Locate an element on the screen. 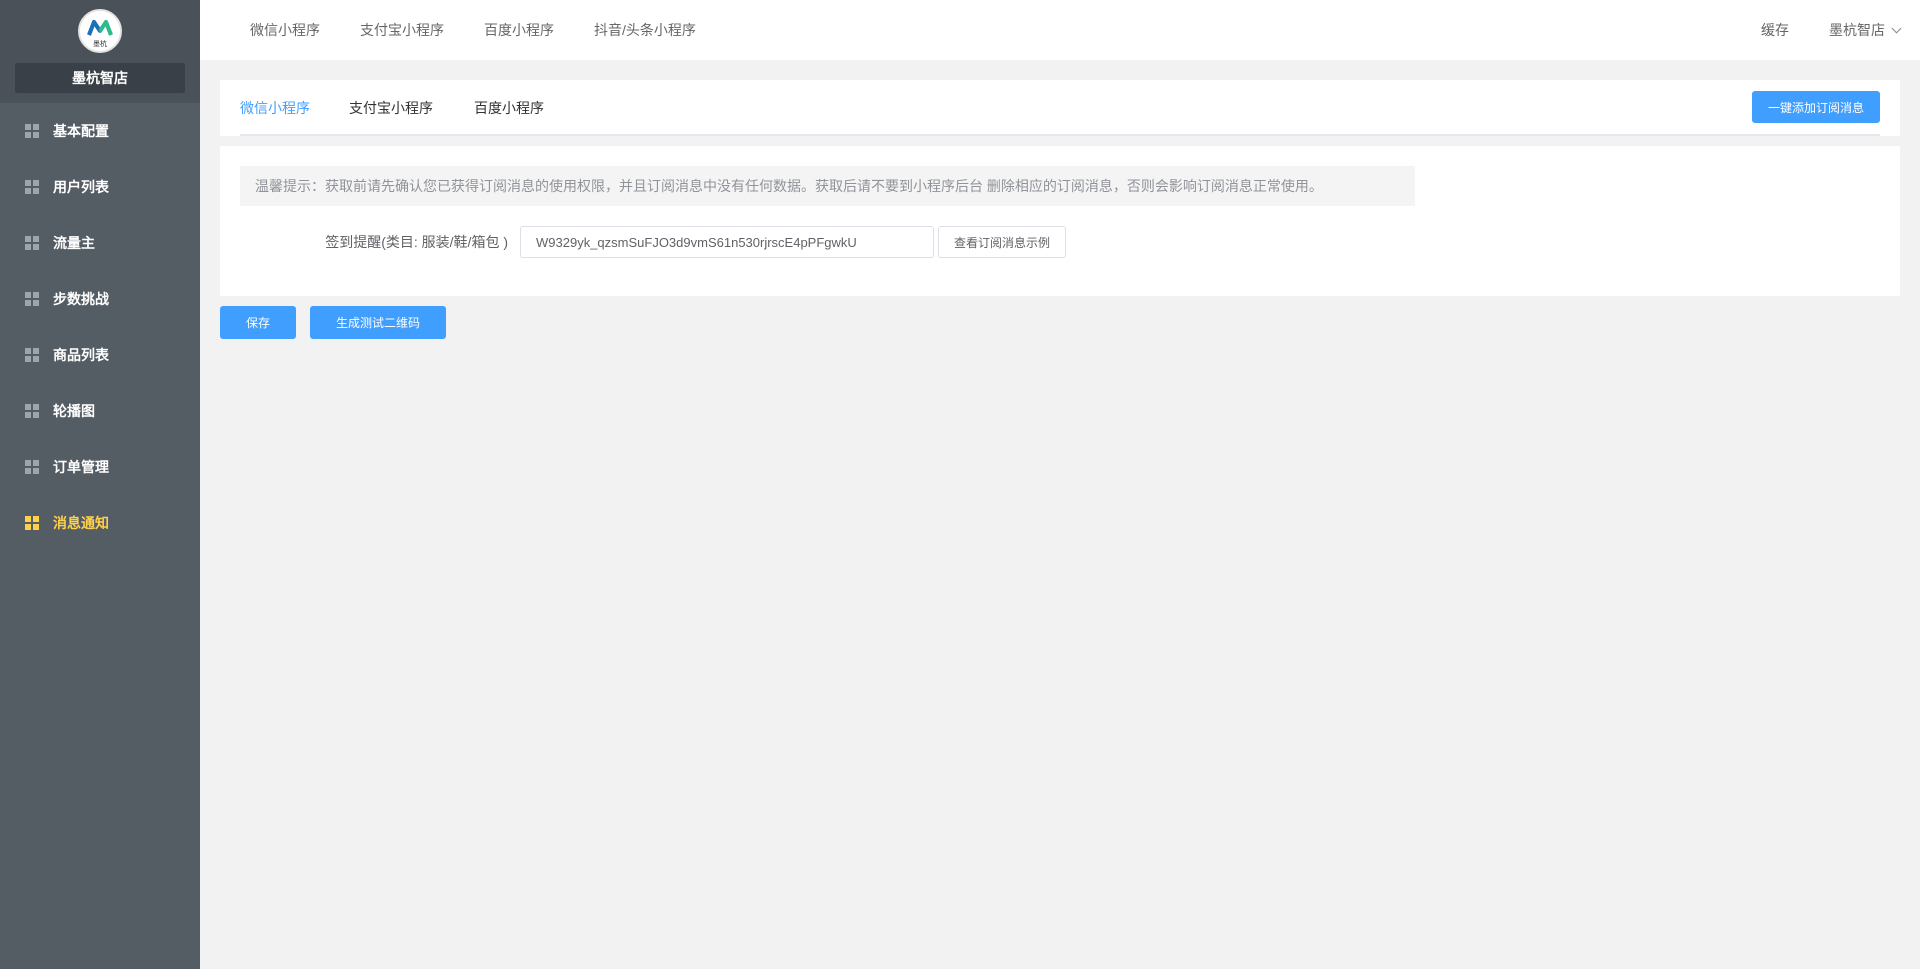 This screenshot has width=1920, height=969. brand-name: 墨杭智店 is located at coordinates (100, 78).